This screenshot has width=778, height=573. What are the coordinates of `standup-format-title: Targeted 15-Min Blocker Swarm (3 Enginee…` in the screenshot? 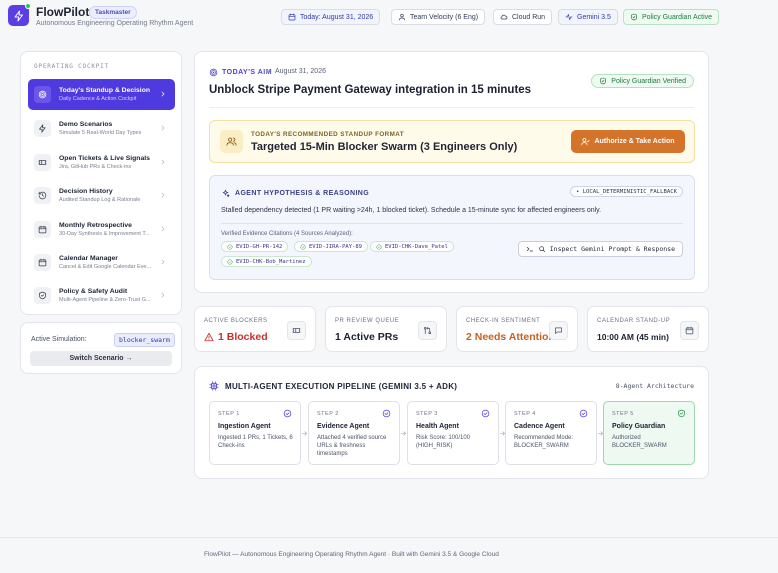 It's located at (384, 147).